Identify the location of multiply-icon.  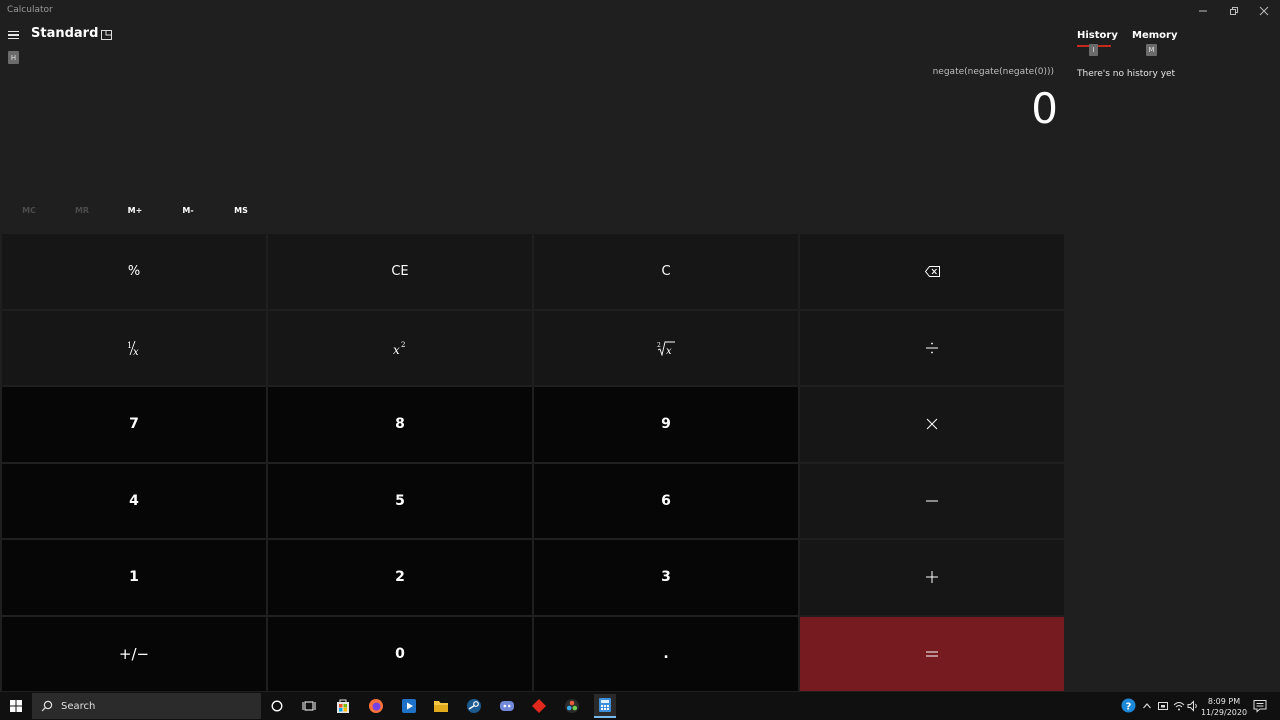
(932, 424).